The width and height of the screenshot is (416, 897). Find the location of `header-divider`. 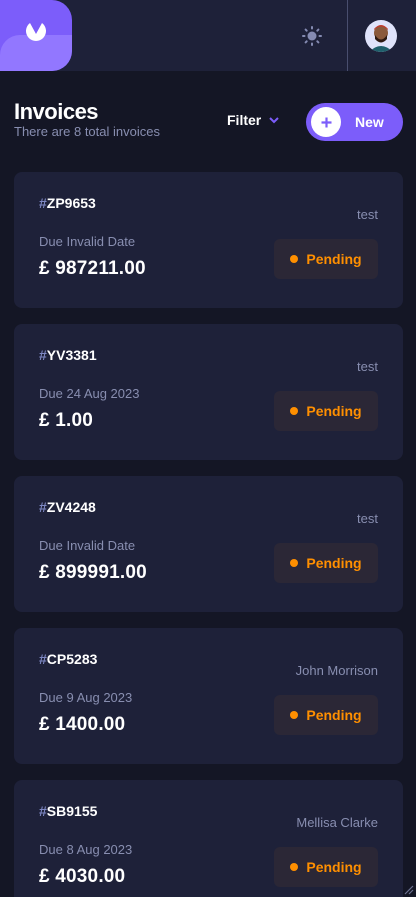

header-divider is located at coordinates (347, 35).